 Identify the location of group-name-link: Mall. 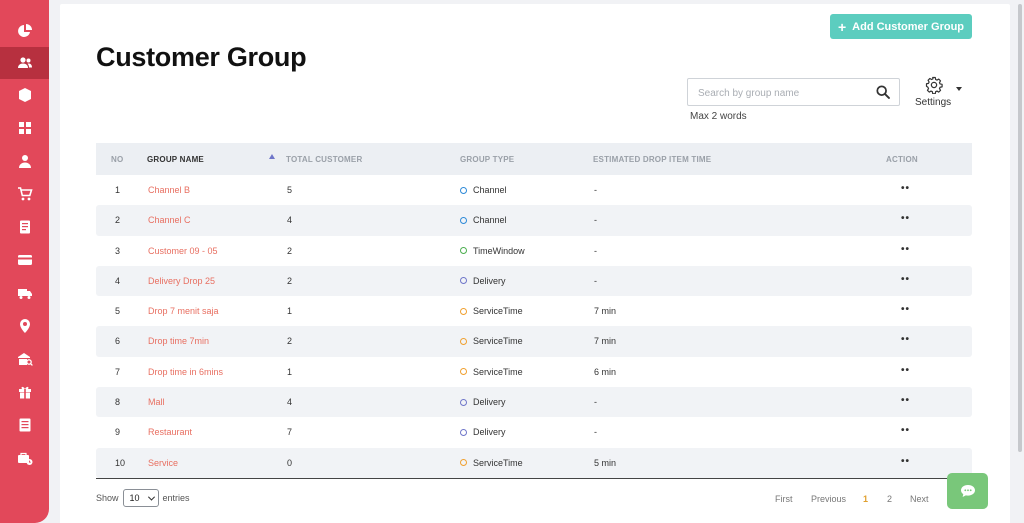
(156, 402).